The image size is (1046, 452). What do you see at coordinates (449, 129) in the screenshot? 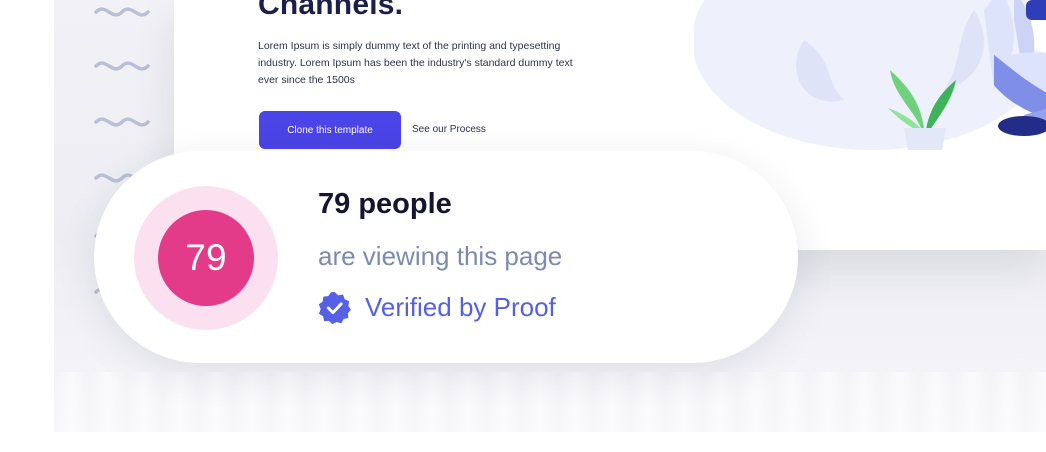
I see `see-process-link: See our Process` at bounding box center [449, 129].